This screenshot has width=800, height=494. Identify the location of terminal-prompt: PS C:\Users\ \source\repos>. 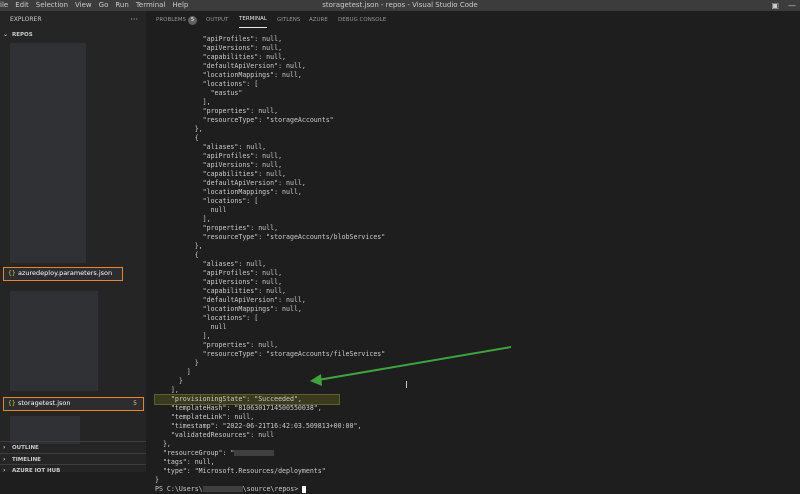
(231, 489).